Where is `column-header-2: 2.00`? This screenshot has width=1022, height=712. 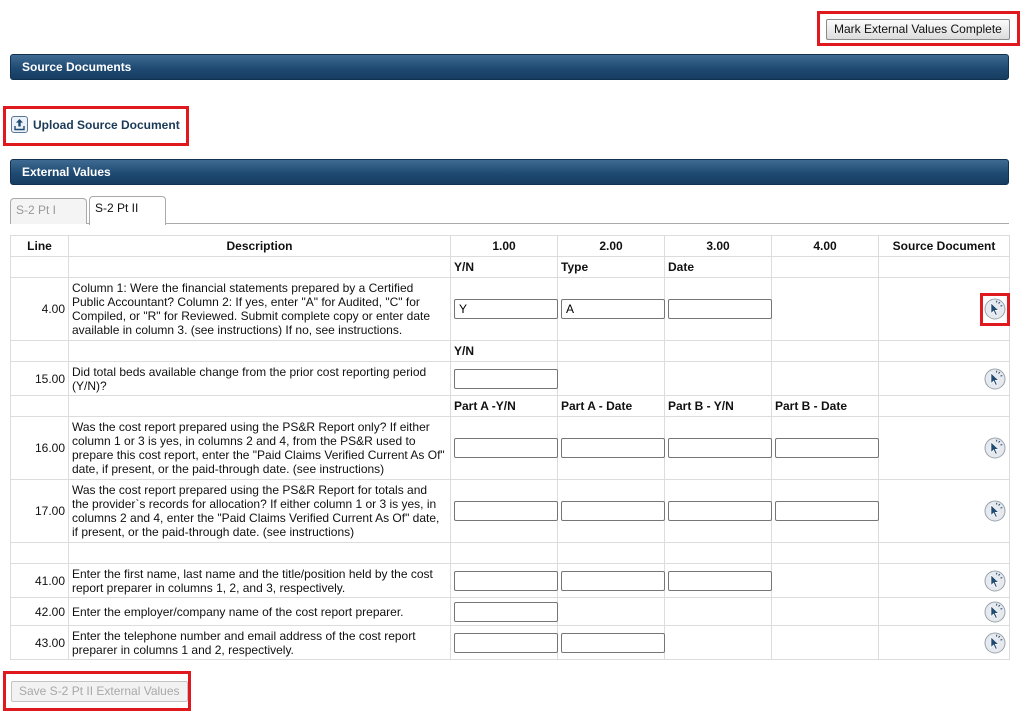 column-header-2: 2.00 is located at coordinates (611, 246).